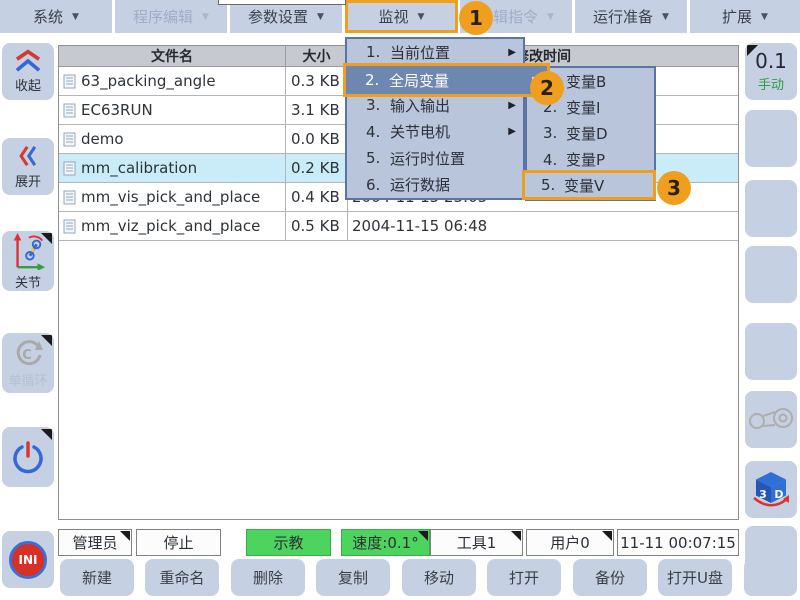 The height and width of the screenshot is (600, 800). I want to click on teach-mode-label: 示教, so click(288, 543).